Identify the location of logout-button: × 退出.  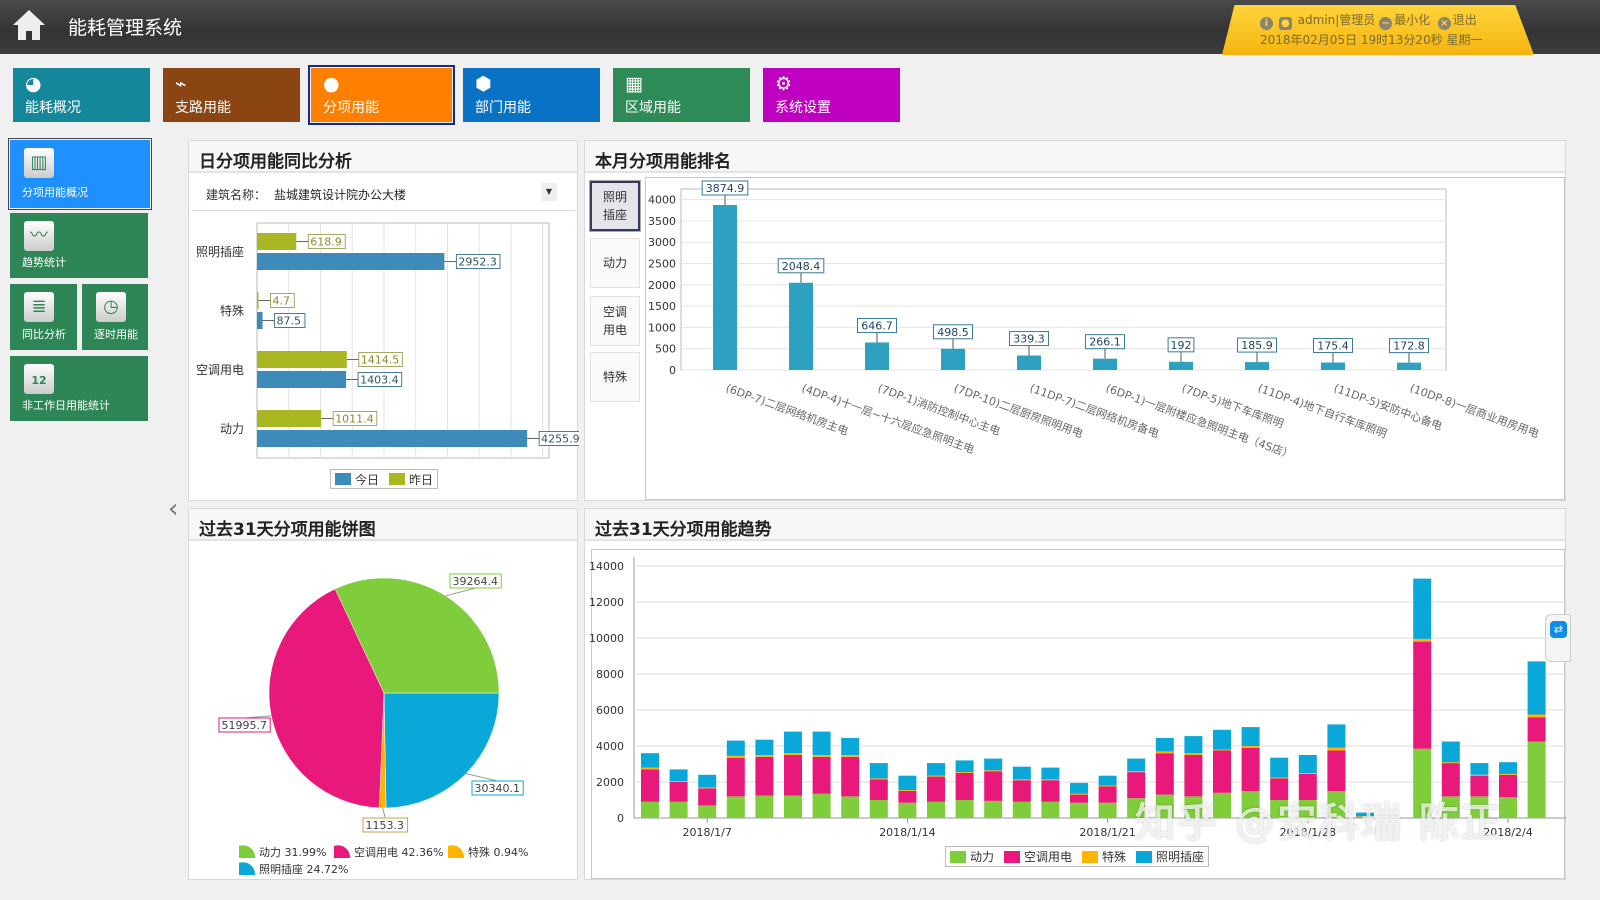
(1457, 21).